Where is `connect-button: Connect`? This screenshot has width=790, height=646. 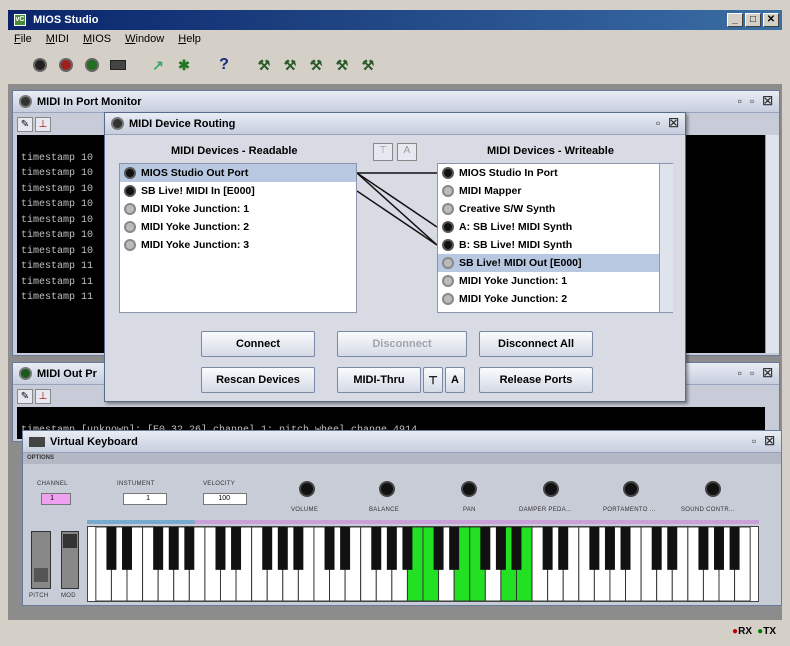
connect-button: Connect is located at coordinates (258, 344).